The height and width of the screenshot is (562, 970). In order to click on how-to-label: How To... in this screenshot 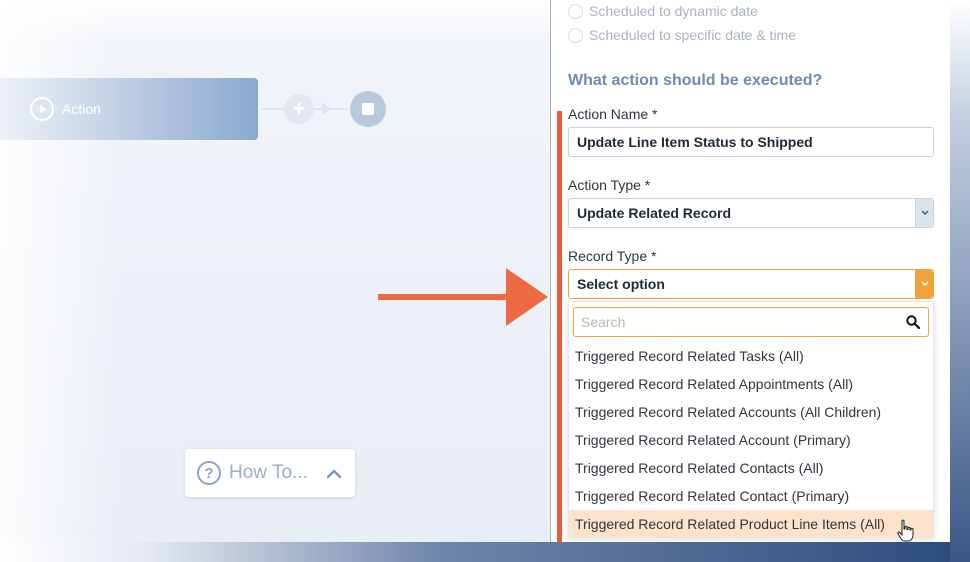, I will do `click(268, 472)`.